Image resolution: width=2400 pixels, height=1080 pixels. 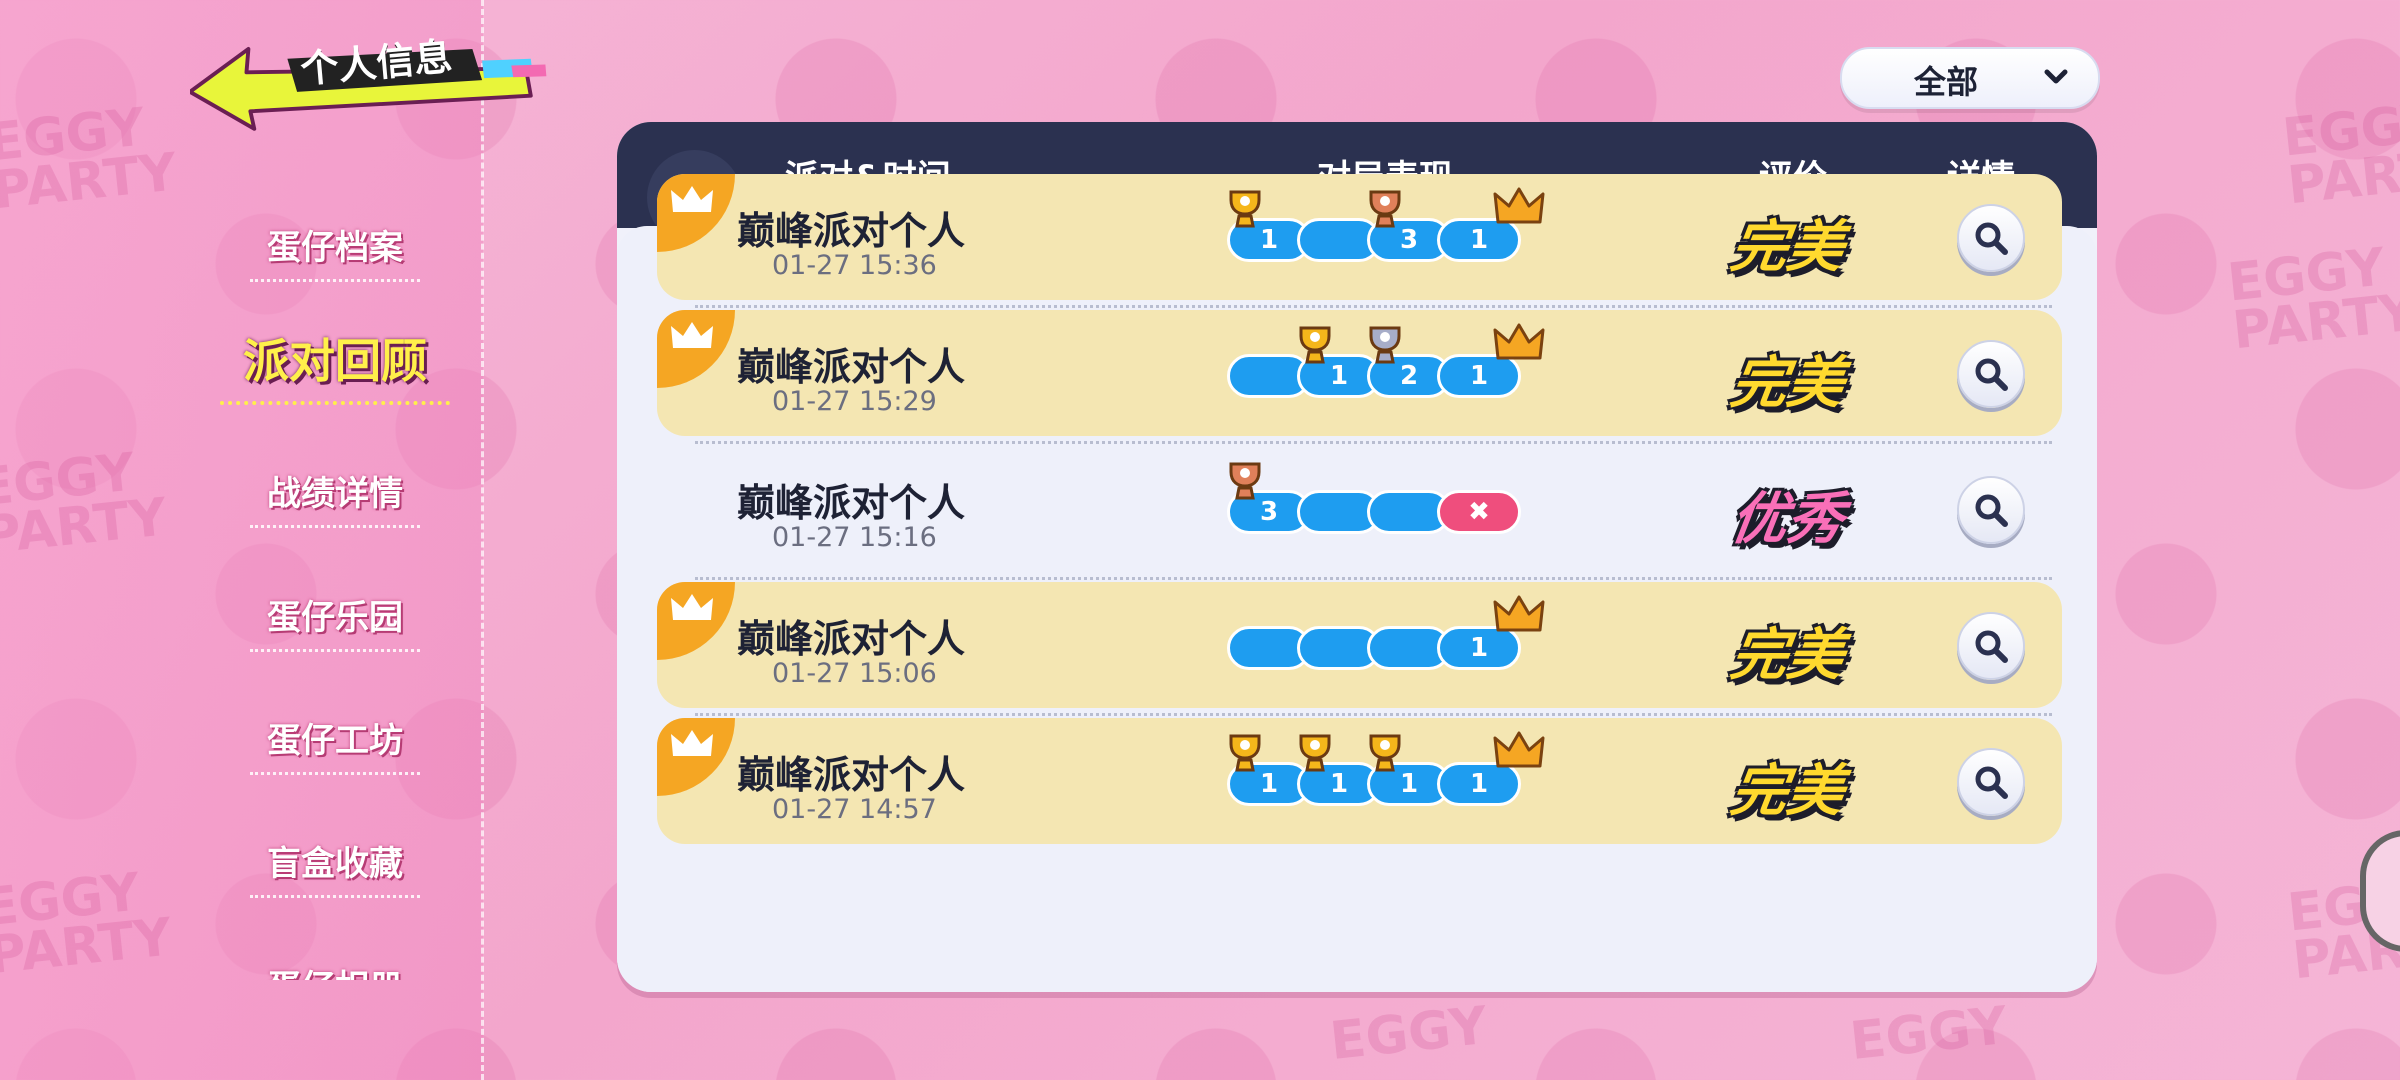 What do you see at coordinates (335, 741) in the screenshot?
I see `sidebar-item-label: 蛋仔工坊` at bounding box center [335, 741].